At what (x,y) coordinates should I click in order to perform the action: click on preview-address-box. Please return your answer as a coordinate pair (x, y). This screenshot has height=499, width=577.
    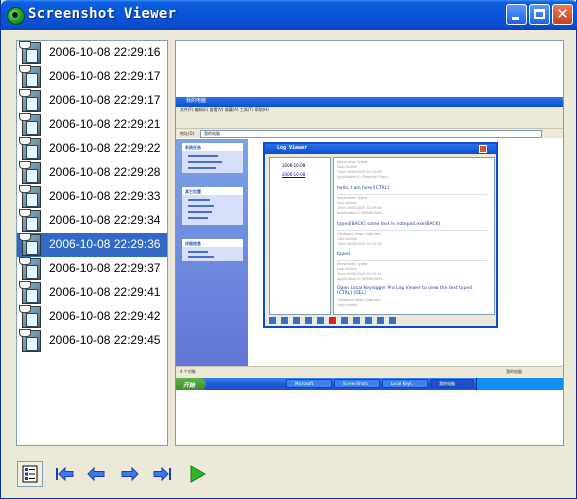
    Looking at the image, I should click on (371, 134).